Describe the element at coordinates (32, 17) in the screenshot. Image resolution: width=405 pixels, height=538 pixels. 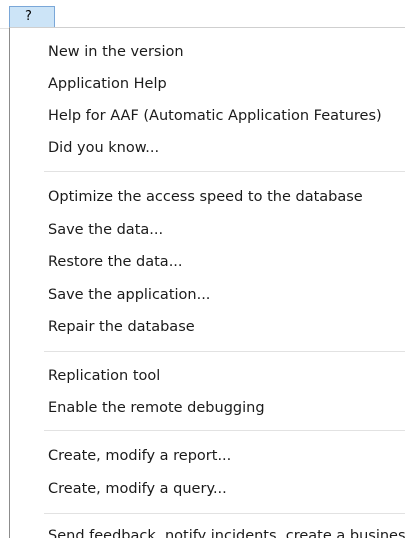
I see `help-menu-title: ?` at that location.